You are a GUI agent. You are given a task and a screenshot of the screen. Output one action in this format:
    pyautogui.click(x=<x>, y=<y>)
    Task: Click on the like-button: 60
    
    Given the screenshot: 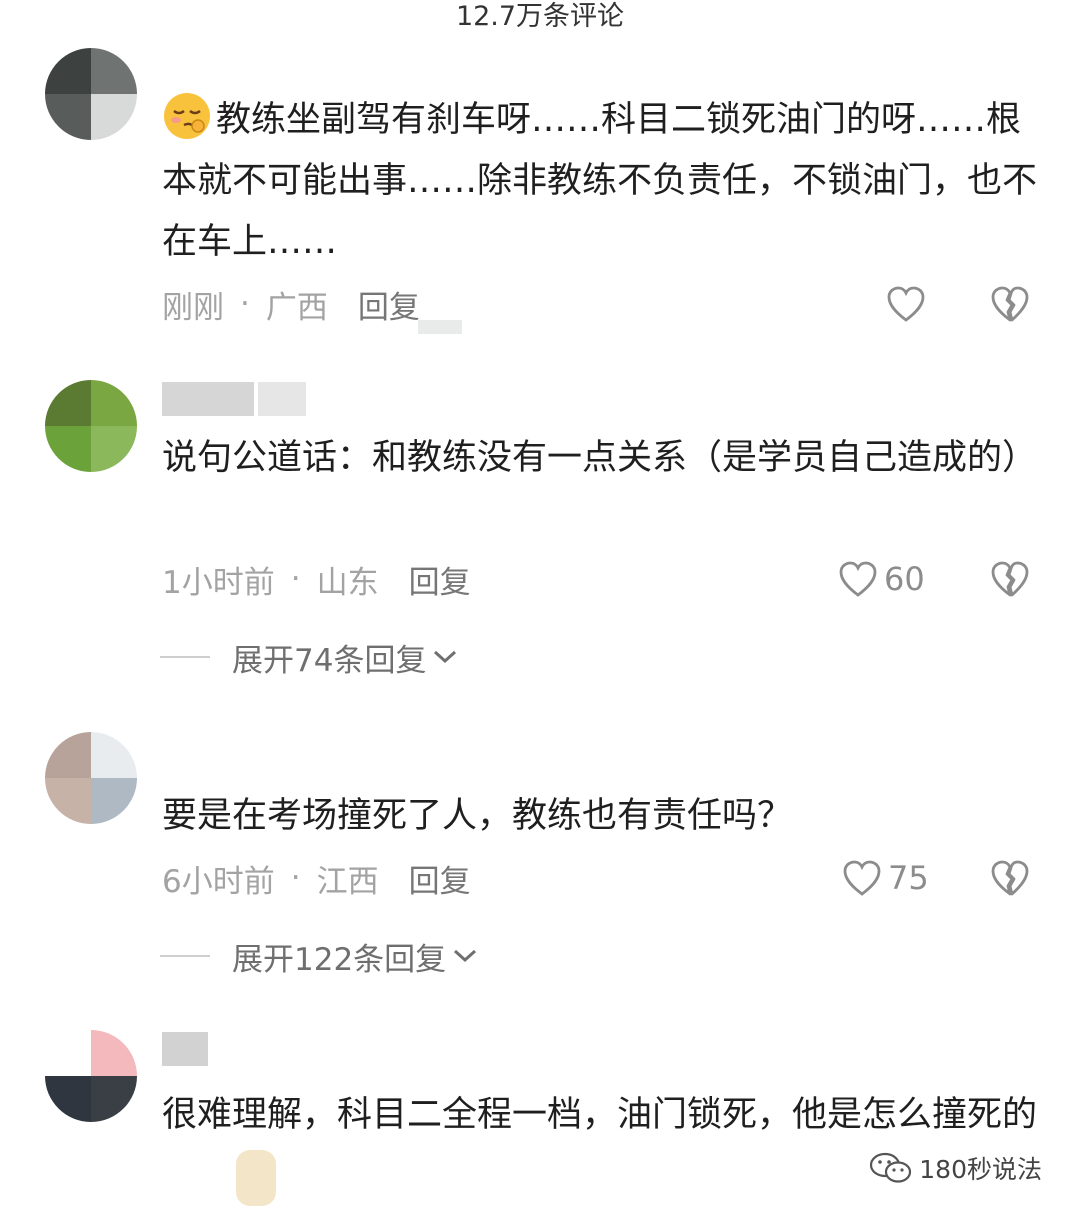 What is the action you would take?
    pyautogui.click(x=881, y=579)
    